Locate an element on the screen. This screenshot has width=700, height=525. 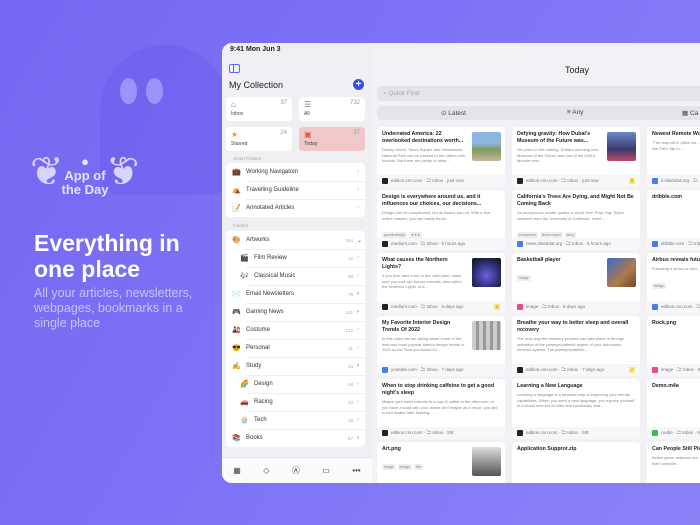
article-card: Demo.m4a Audio · 🗀 Inbox · 9 is located at coordinates (673, 409).